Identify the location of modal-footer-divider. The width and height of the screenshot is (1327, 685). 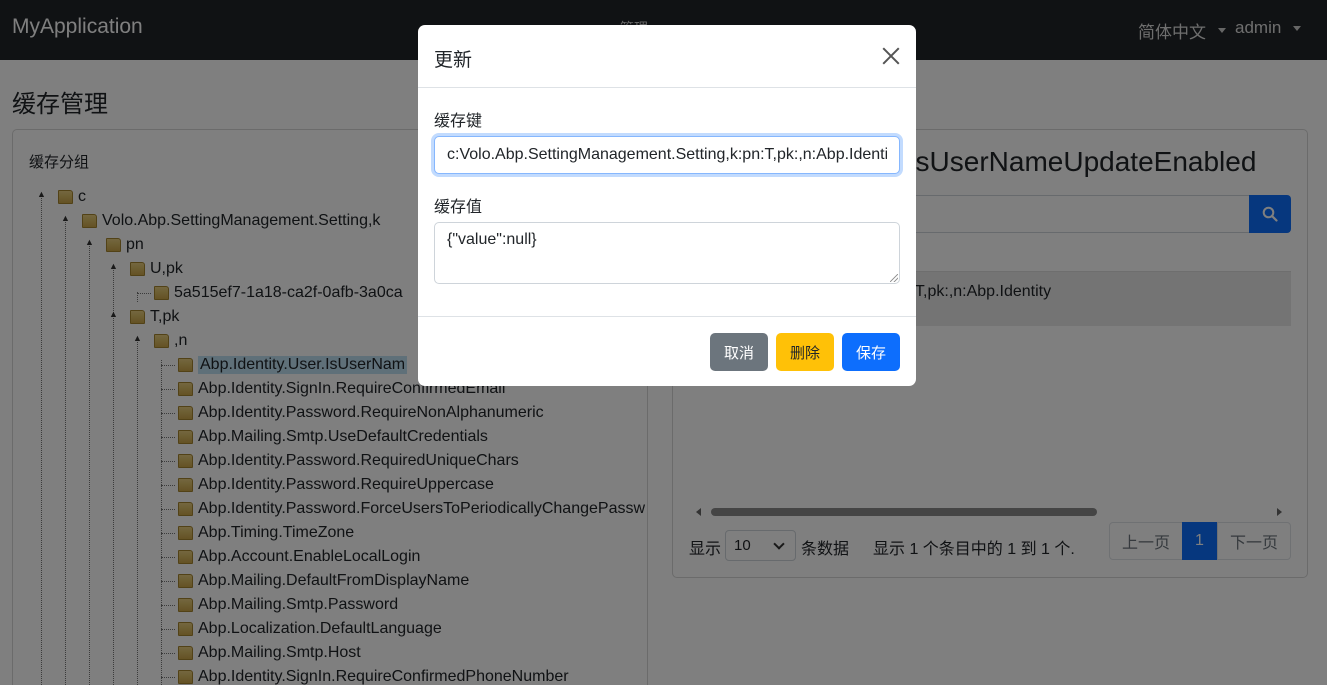
(667, 316).